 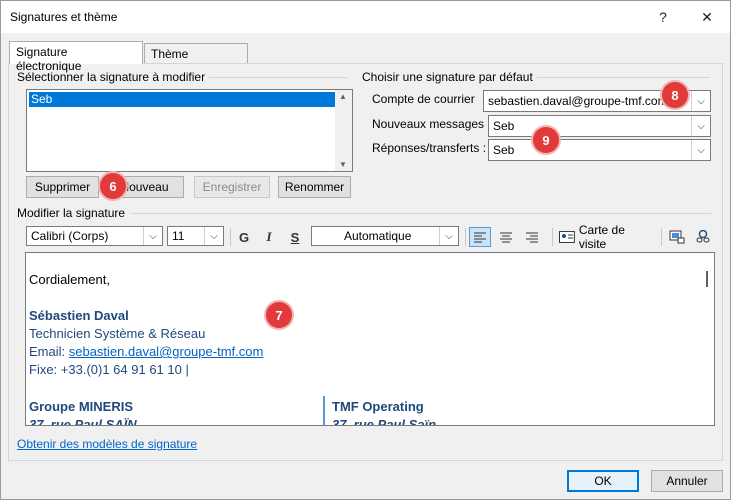 What do you see at coordinates (69, 279) in the screenshot?
I see `signature-greeting: Cordialement,` at bounding box center [69, 279].